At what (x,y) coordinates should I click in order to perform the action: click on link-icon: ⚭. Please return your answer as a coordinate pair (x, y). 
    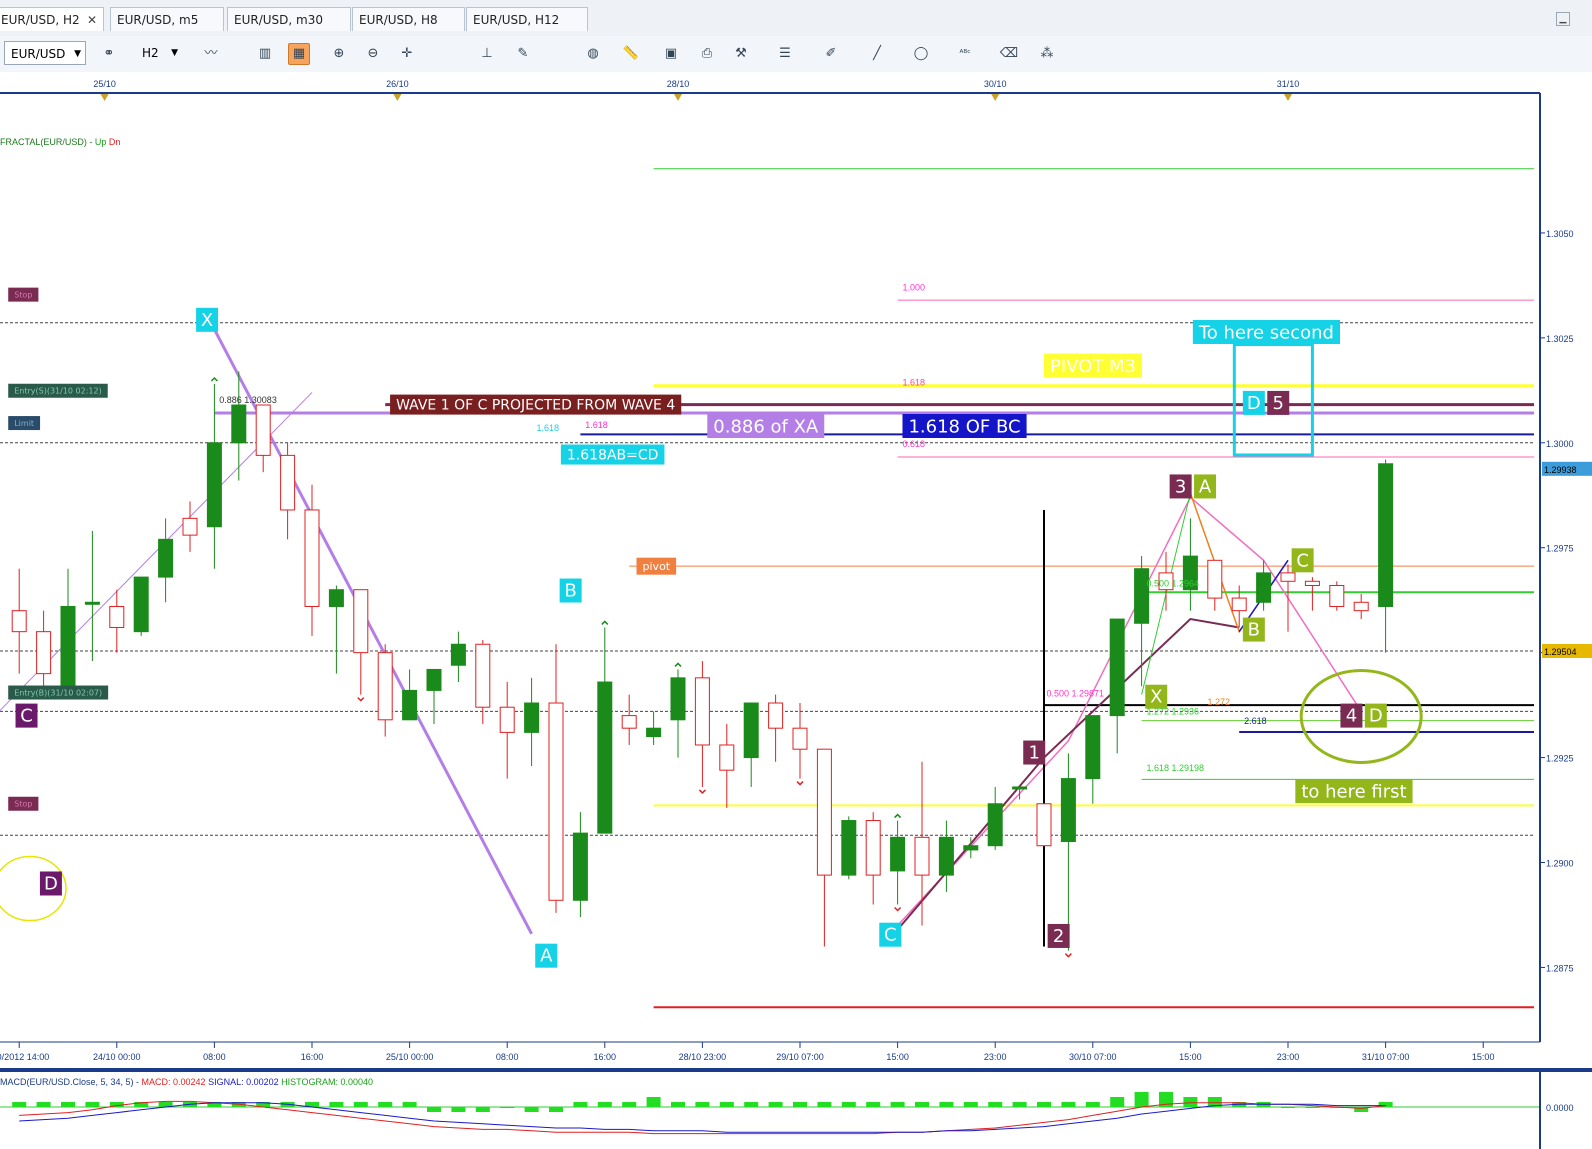
    Looking at the image, I should click on (109, 54).